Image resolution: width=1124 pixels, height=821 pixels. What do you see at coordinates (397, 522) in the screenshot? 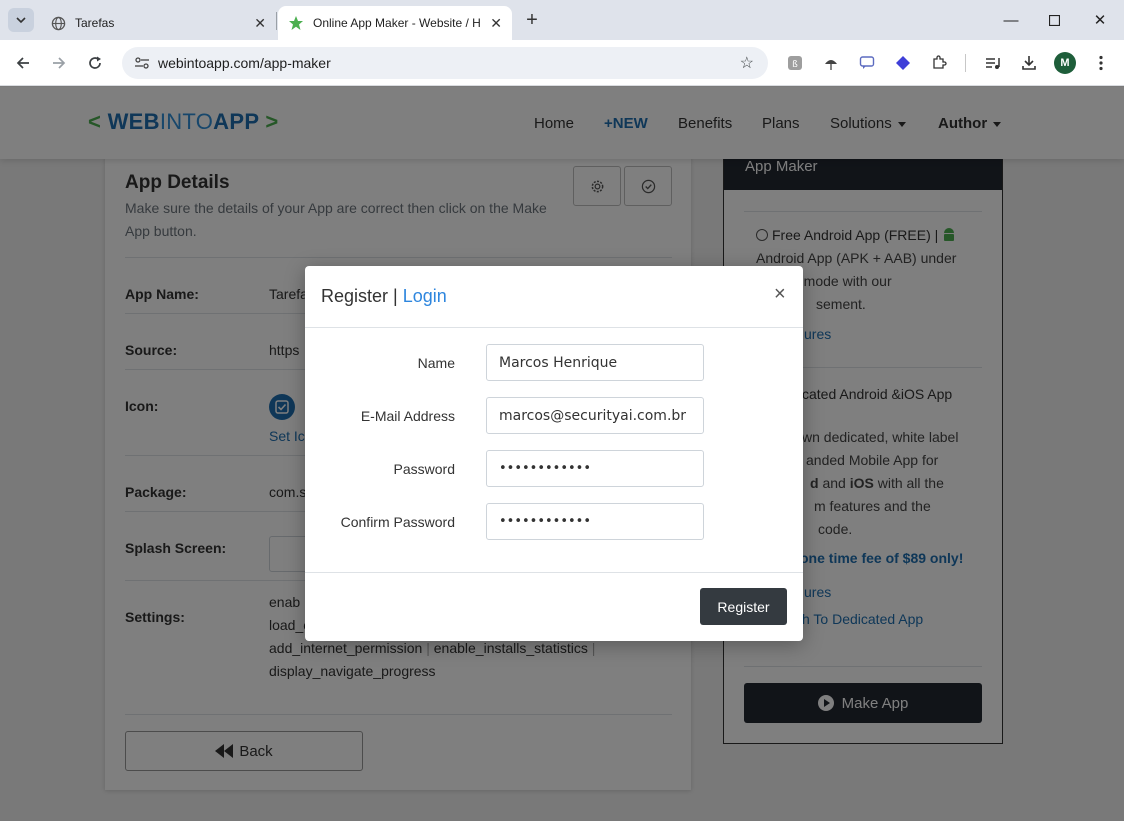
I see `confirm-password-label: Confirm Password` at bounding box center [397, 522].